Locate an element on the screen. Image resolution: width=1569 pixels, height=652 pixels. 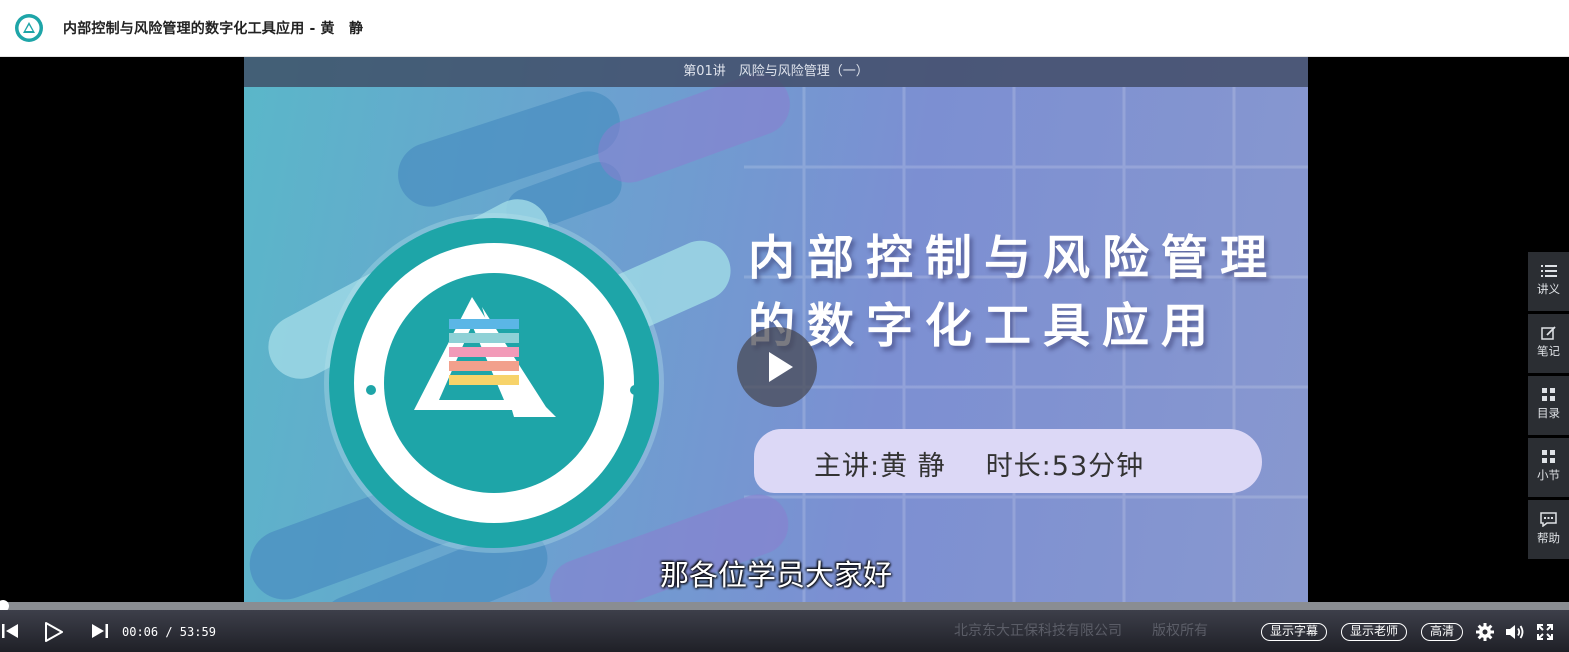
course-title-line1: 内部控制与风险管理 is located at coordinates (1013, 258).